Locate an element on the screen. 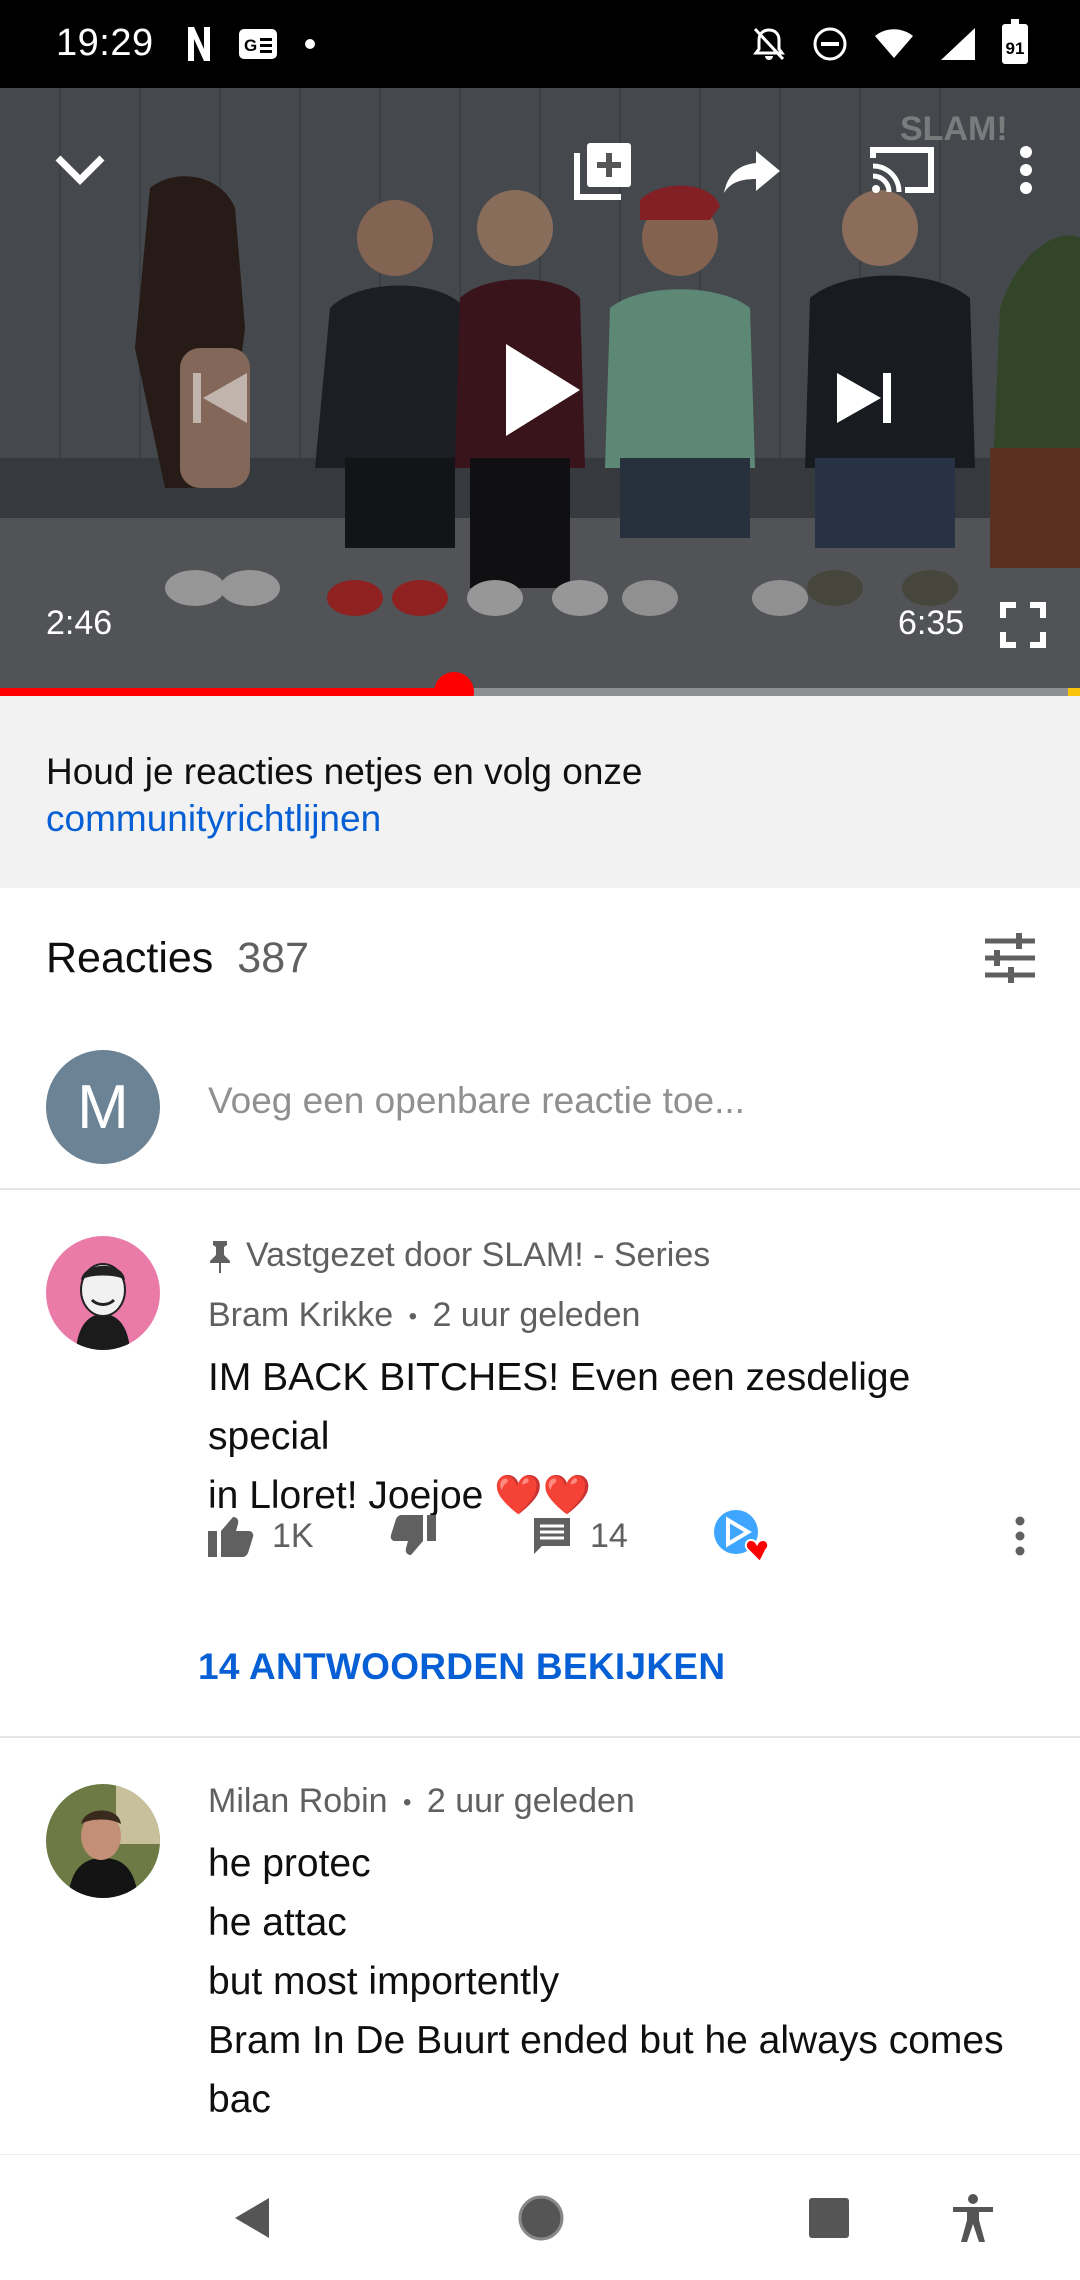 The height and width of the screenshot is (2280, 1080). add-to-playlist-icon is located at coordinates (602, 171).